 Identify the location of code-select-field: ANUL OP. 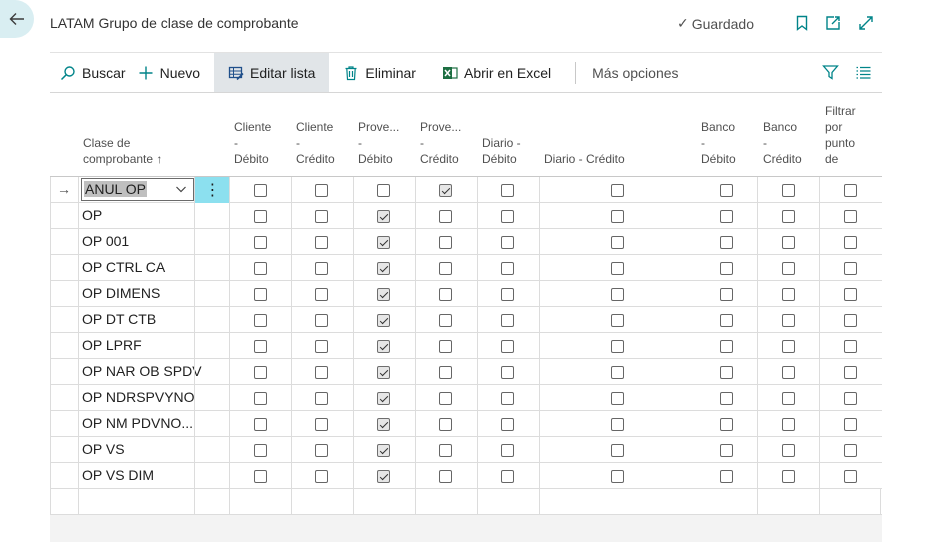
(137, 189).